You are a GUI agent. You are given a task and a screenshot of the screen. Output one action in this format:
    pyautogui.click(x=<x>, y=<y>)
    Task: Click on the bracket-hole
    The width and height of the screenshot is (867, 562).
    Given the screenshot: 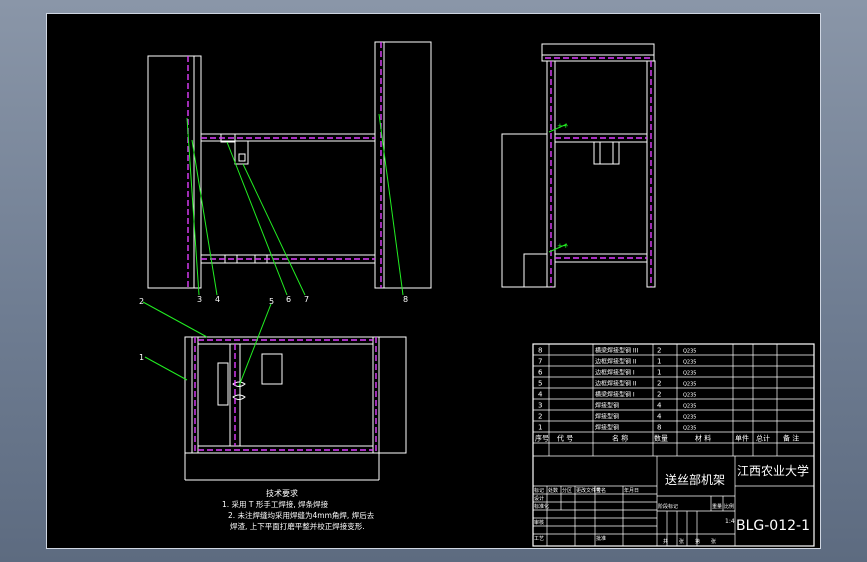 What is the action you would take?
    pyautogui.click(x=242, y=157)
    